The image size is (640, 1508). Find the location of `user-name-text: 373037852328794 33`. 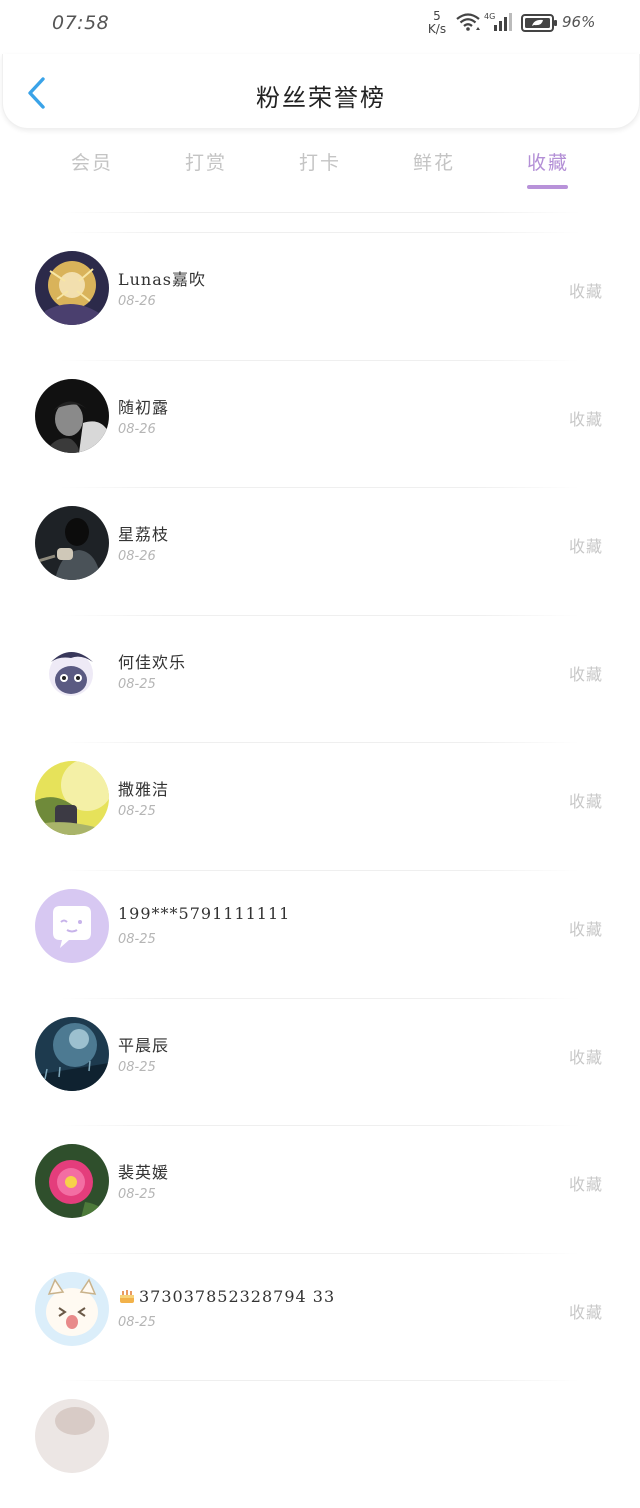

user-name-text: 373037852328794 33 is located at coordinates (237, 1296).